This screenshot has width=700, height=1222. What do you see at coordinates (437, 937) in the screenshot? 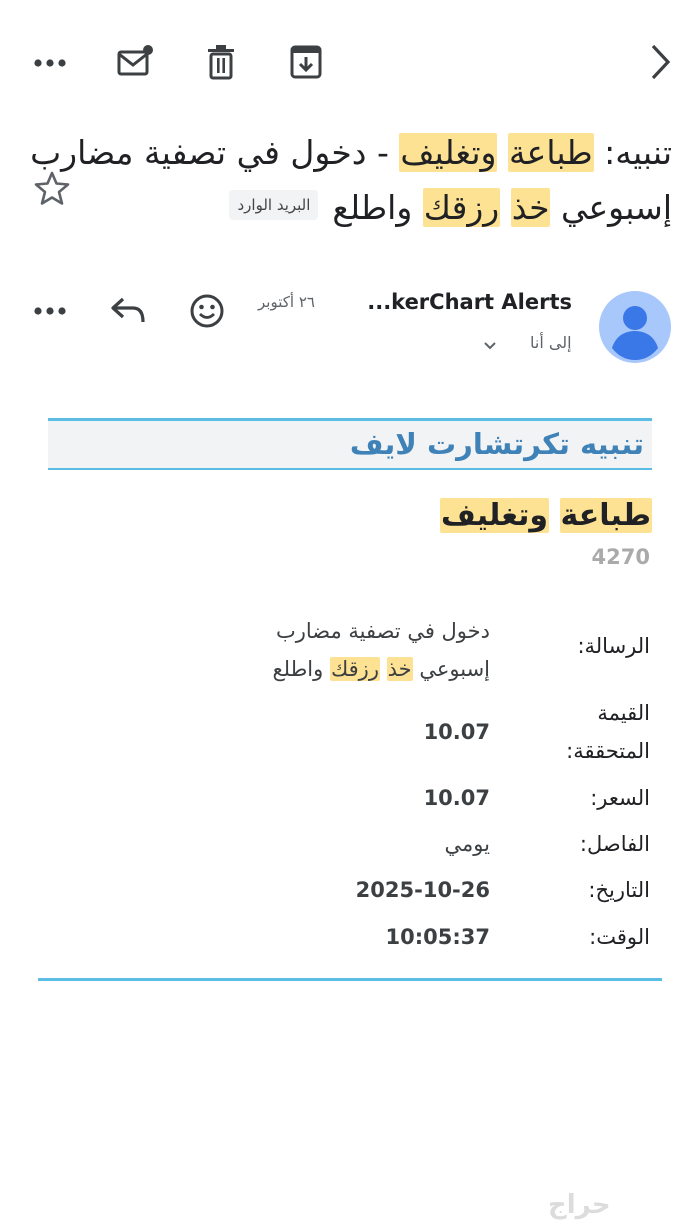
I see `time-value: 10:05:37` at bounding box center [437, 937].